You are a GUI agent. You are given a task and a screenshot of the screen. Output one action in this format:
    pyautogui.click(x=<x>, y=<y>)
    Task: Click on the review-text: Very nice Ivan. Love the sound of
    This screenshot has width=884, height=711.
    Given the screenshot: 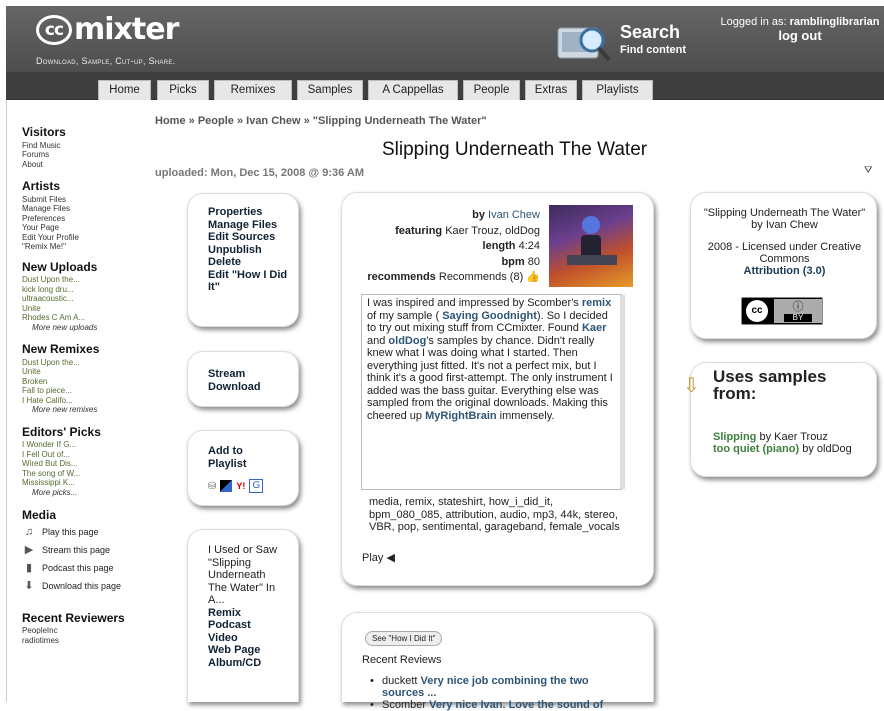 What is the action you would take?
    pyautogui.click(x=516, y=705)
    